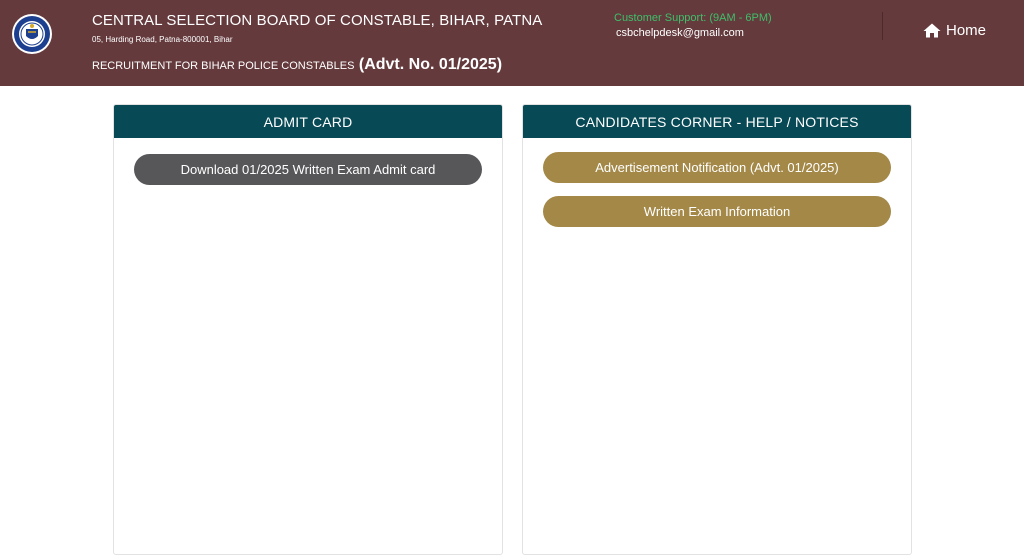 This screenshot has height=556, width=1024. What do you see at coordinates (162, 39) in the screenshot?
I see `org-address: 05, Harding Road, Patna-800001, Bihar` at bounding box center [162, 39].